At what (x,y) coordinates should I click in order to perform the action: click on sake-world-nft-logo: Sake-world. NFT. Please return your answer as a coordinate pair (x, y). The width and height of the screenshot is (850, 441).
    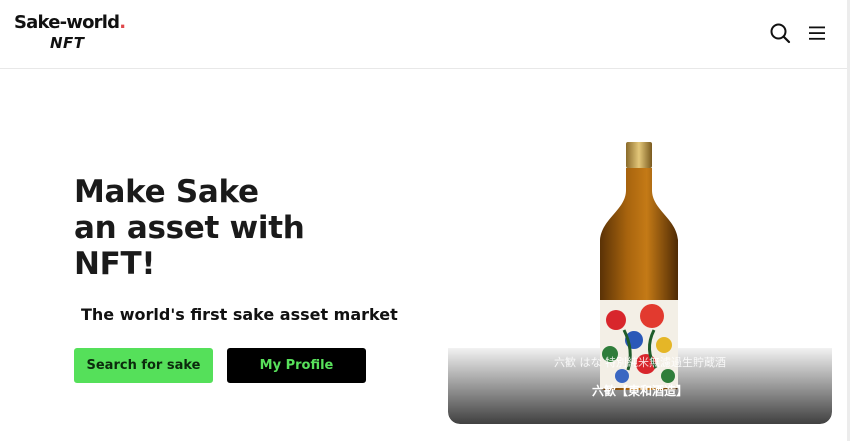
    Looking at the image, I should click on (74, 33).